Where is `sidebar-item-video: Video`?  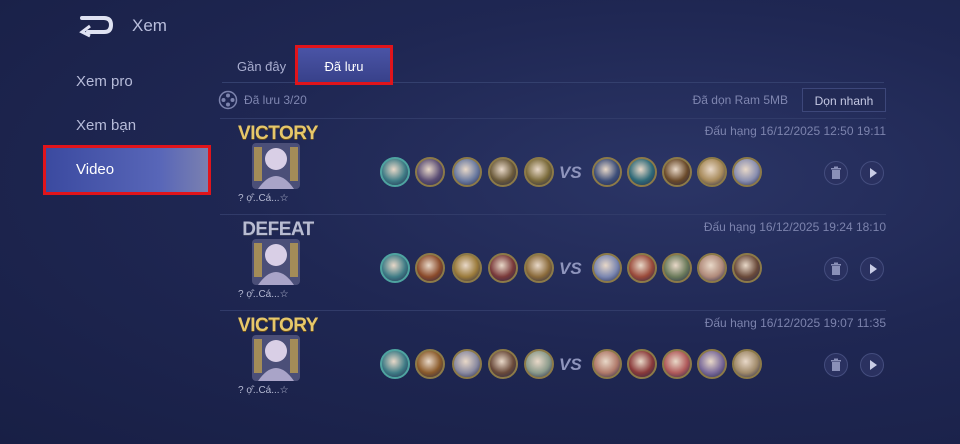
sidebar-item-video: Video is located at coordinates (127, 170).